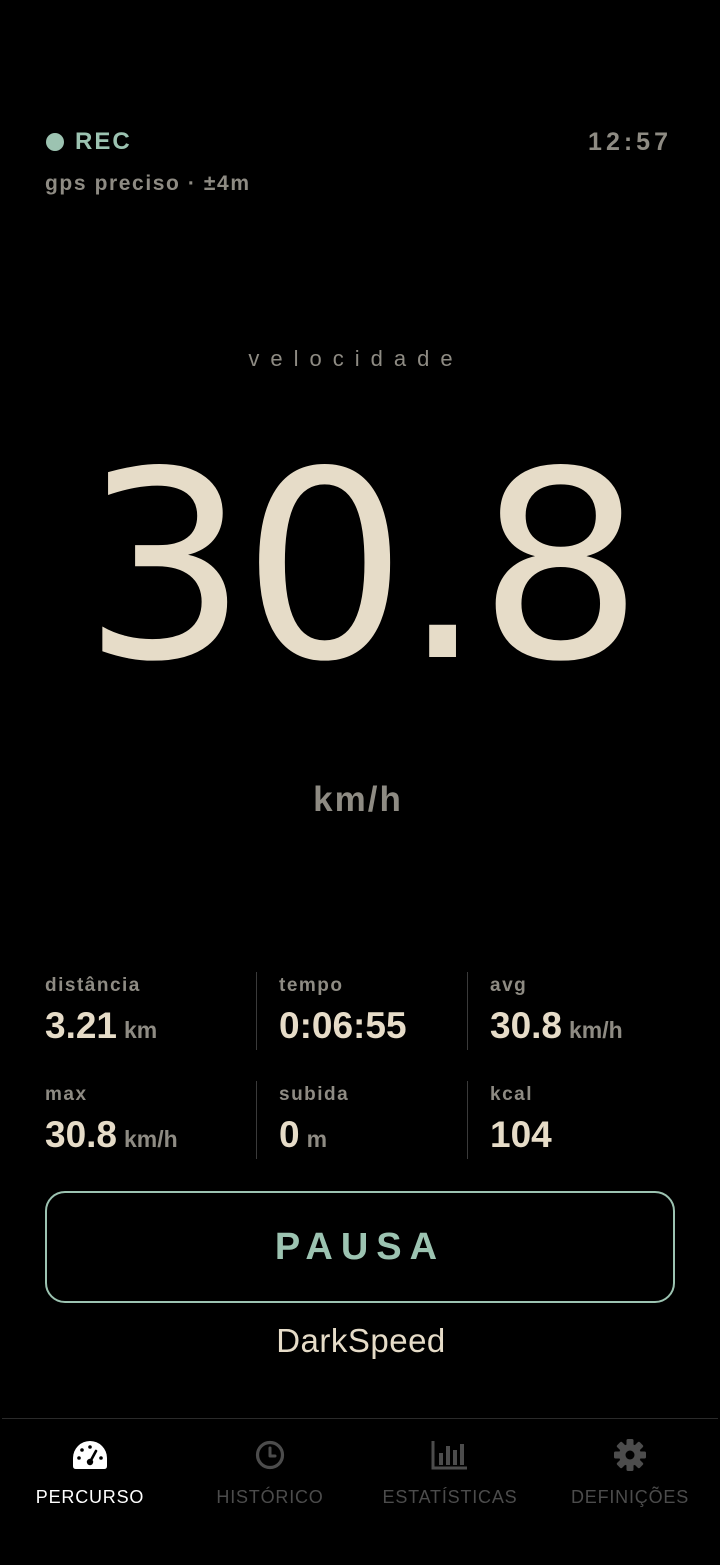 Image resolution: width=720 pixels, height=1565 pixels. Describe the element at coordinates (81, 1025) in the screenshot. I see `stat-value: 3.21` at that location.